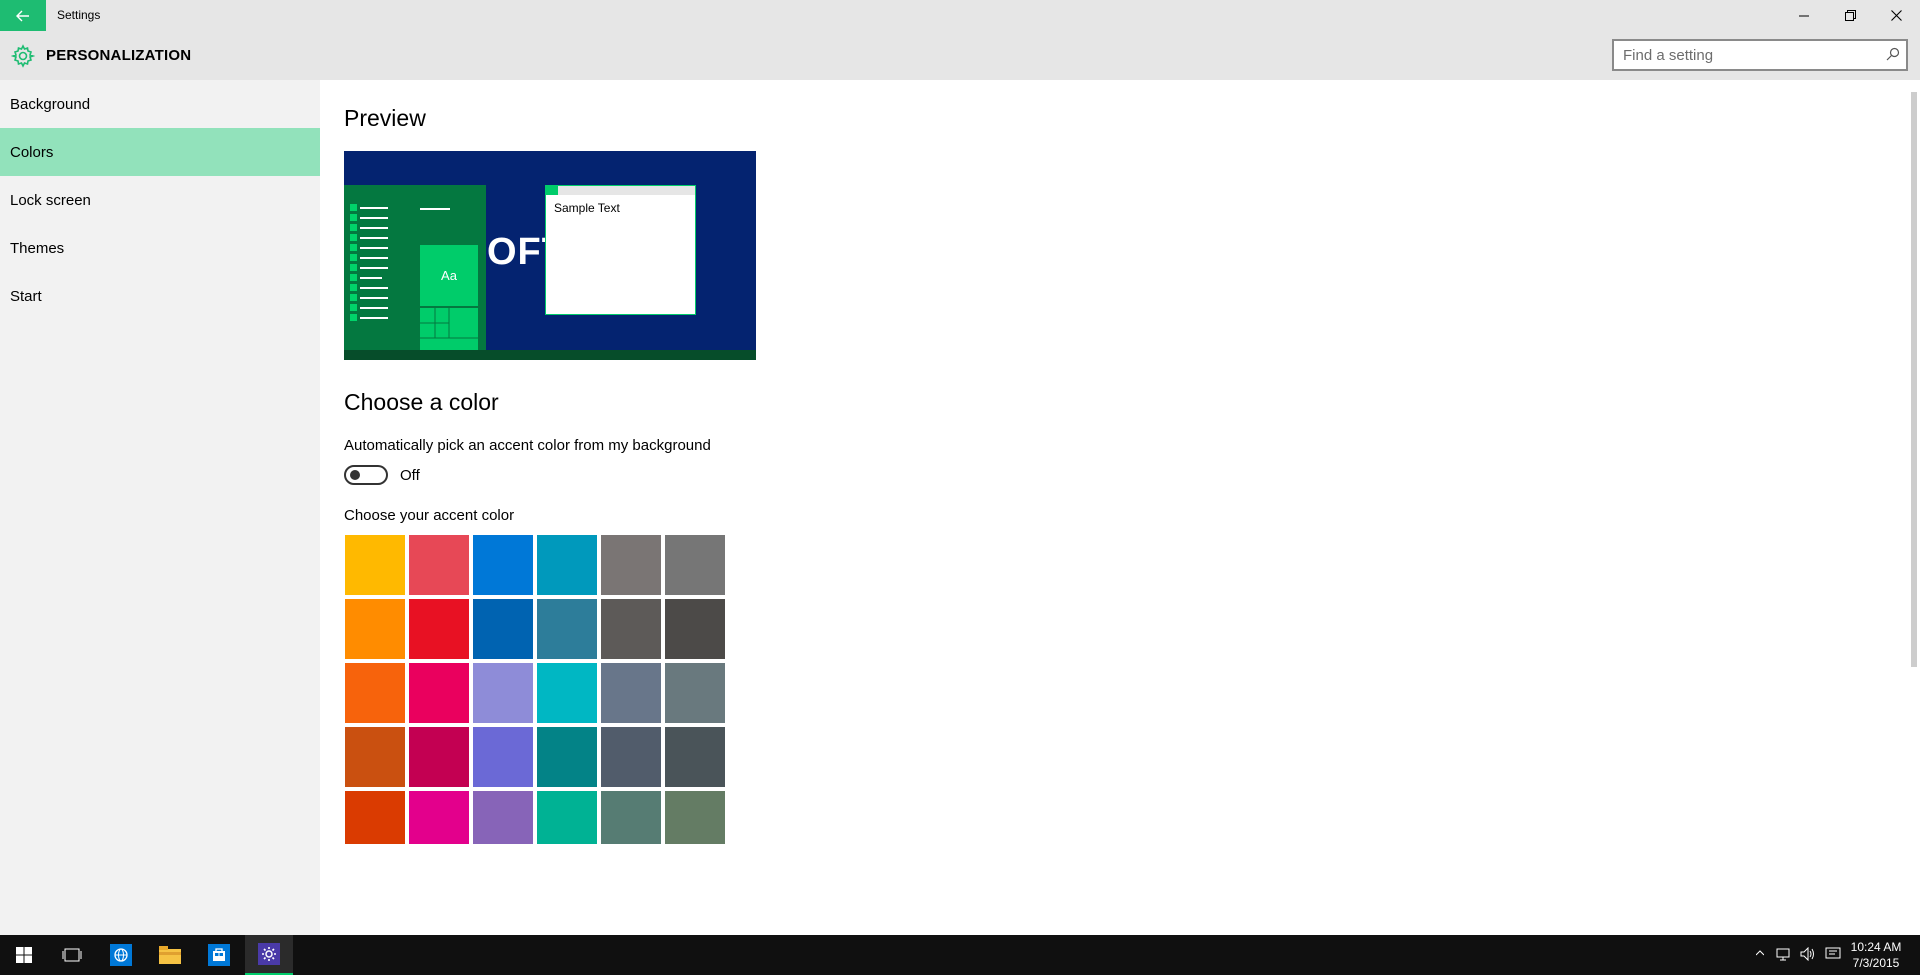 The width and height of the screenshot is (1920, 975). Describe the element at coordinates (435, 209) in the screenshot. I see `preview-line` at that location.